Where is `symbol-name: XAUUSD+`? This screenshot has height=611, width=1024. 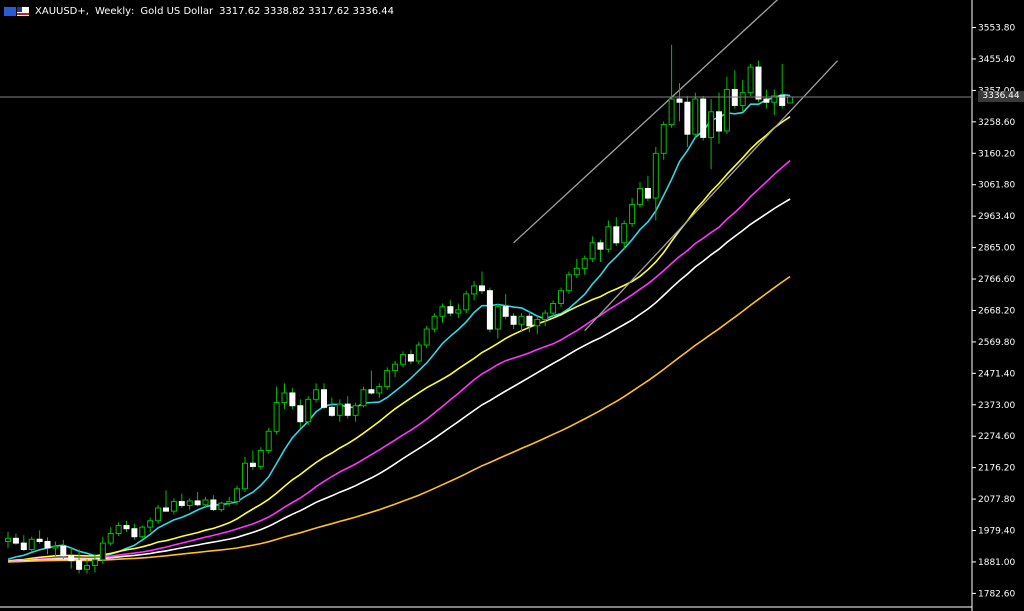
symbol-name: XAUUSD+ is located at coordinates (60, 11).